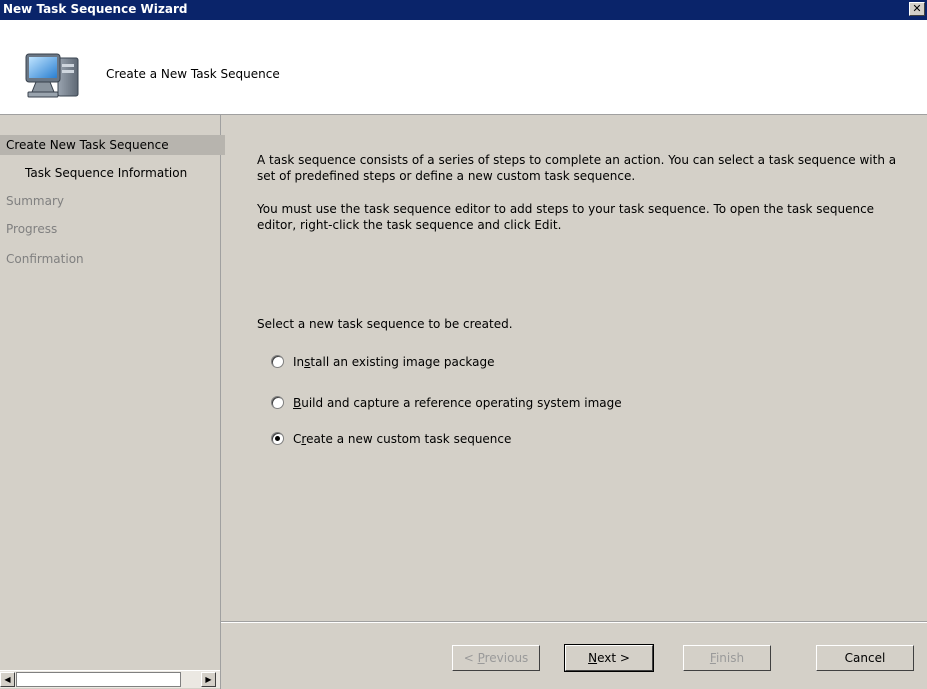  Describe the element at coordinates (45, 259) in the screenshot. I see `step-label: Confirmation` at that location.